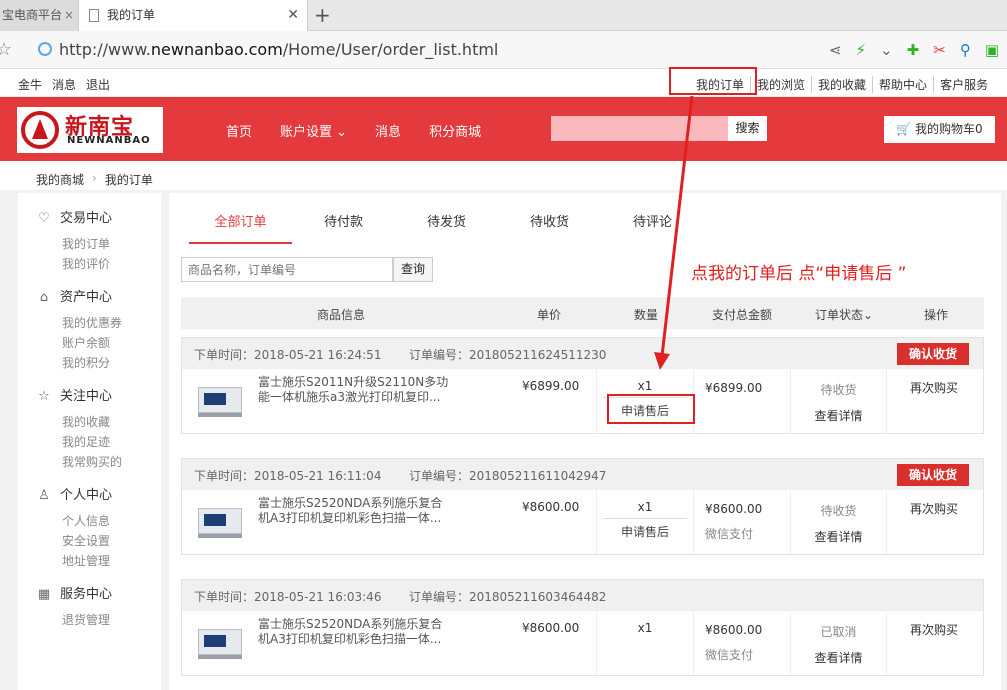 The image size is (1007, 690). What do you see at coordinates (30, 84) in the screenshot?
I see `user-name-link: 金牛` at bounding box center [30, 84].